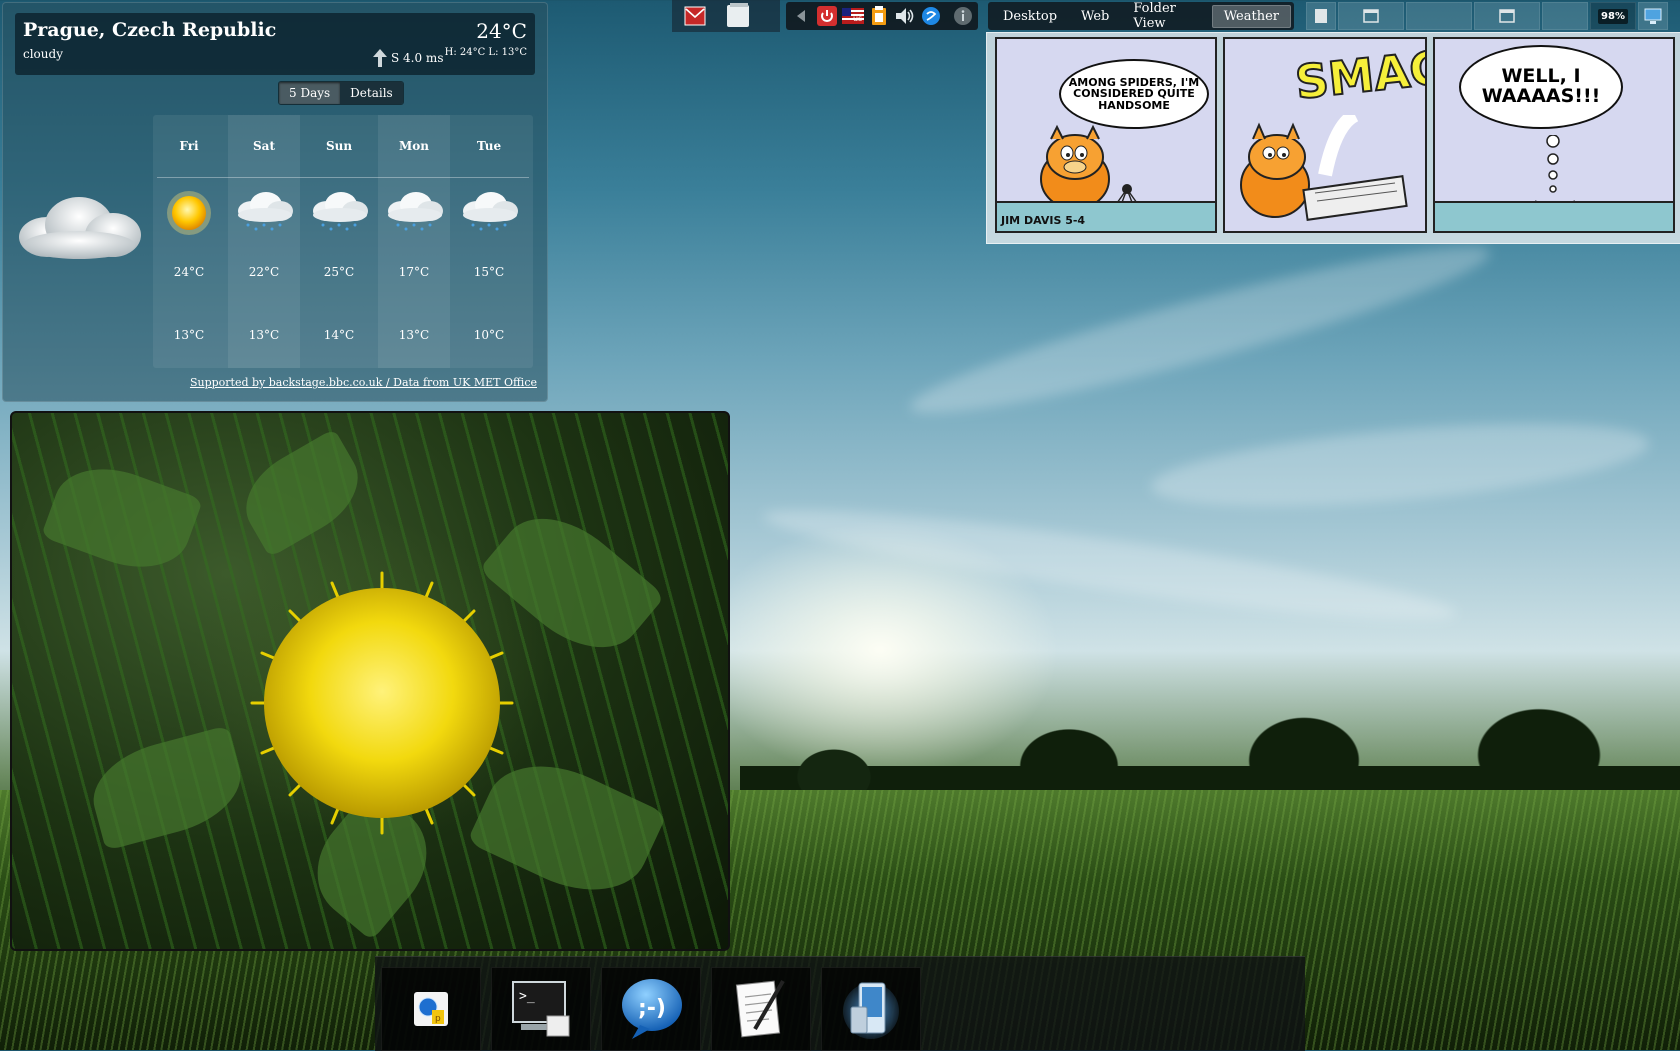 The height and width of the screenshot is (1051, 1680). I want to click on tab-web: Web, so click(1095, 16).